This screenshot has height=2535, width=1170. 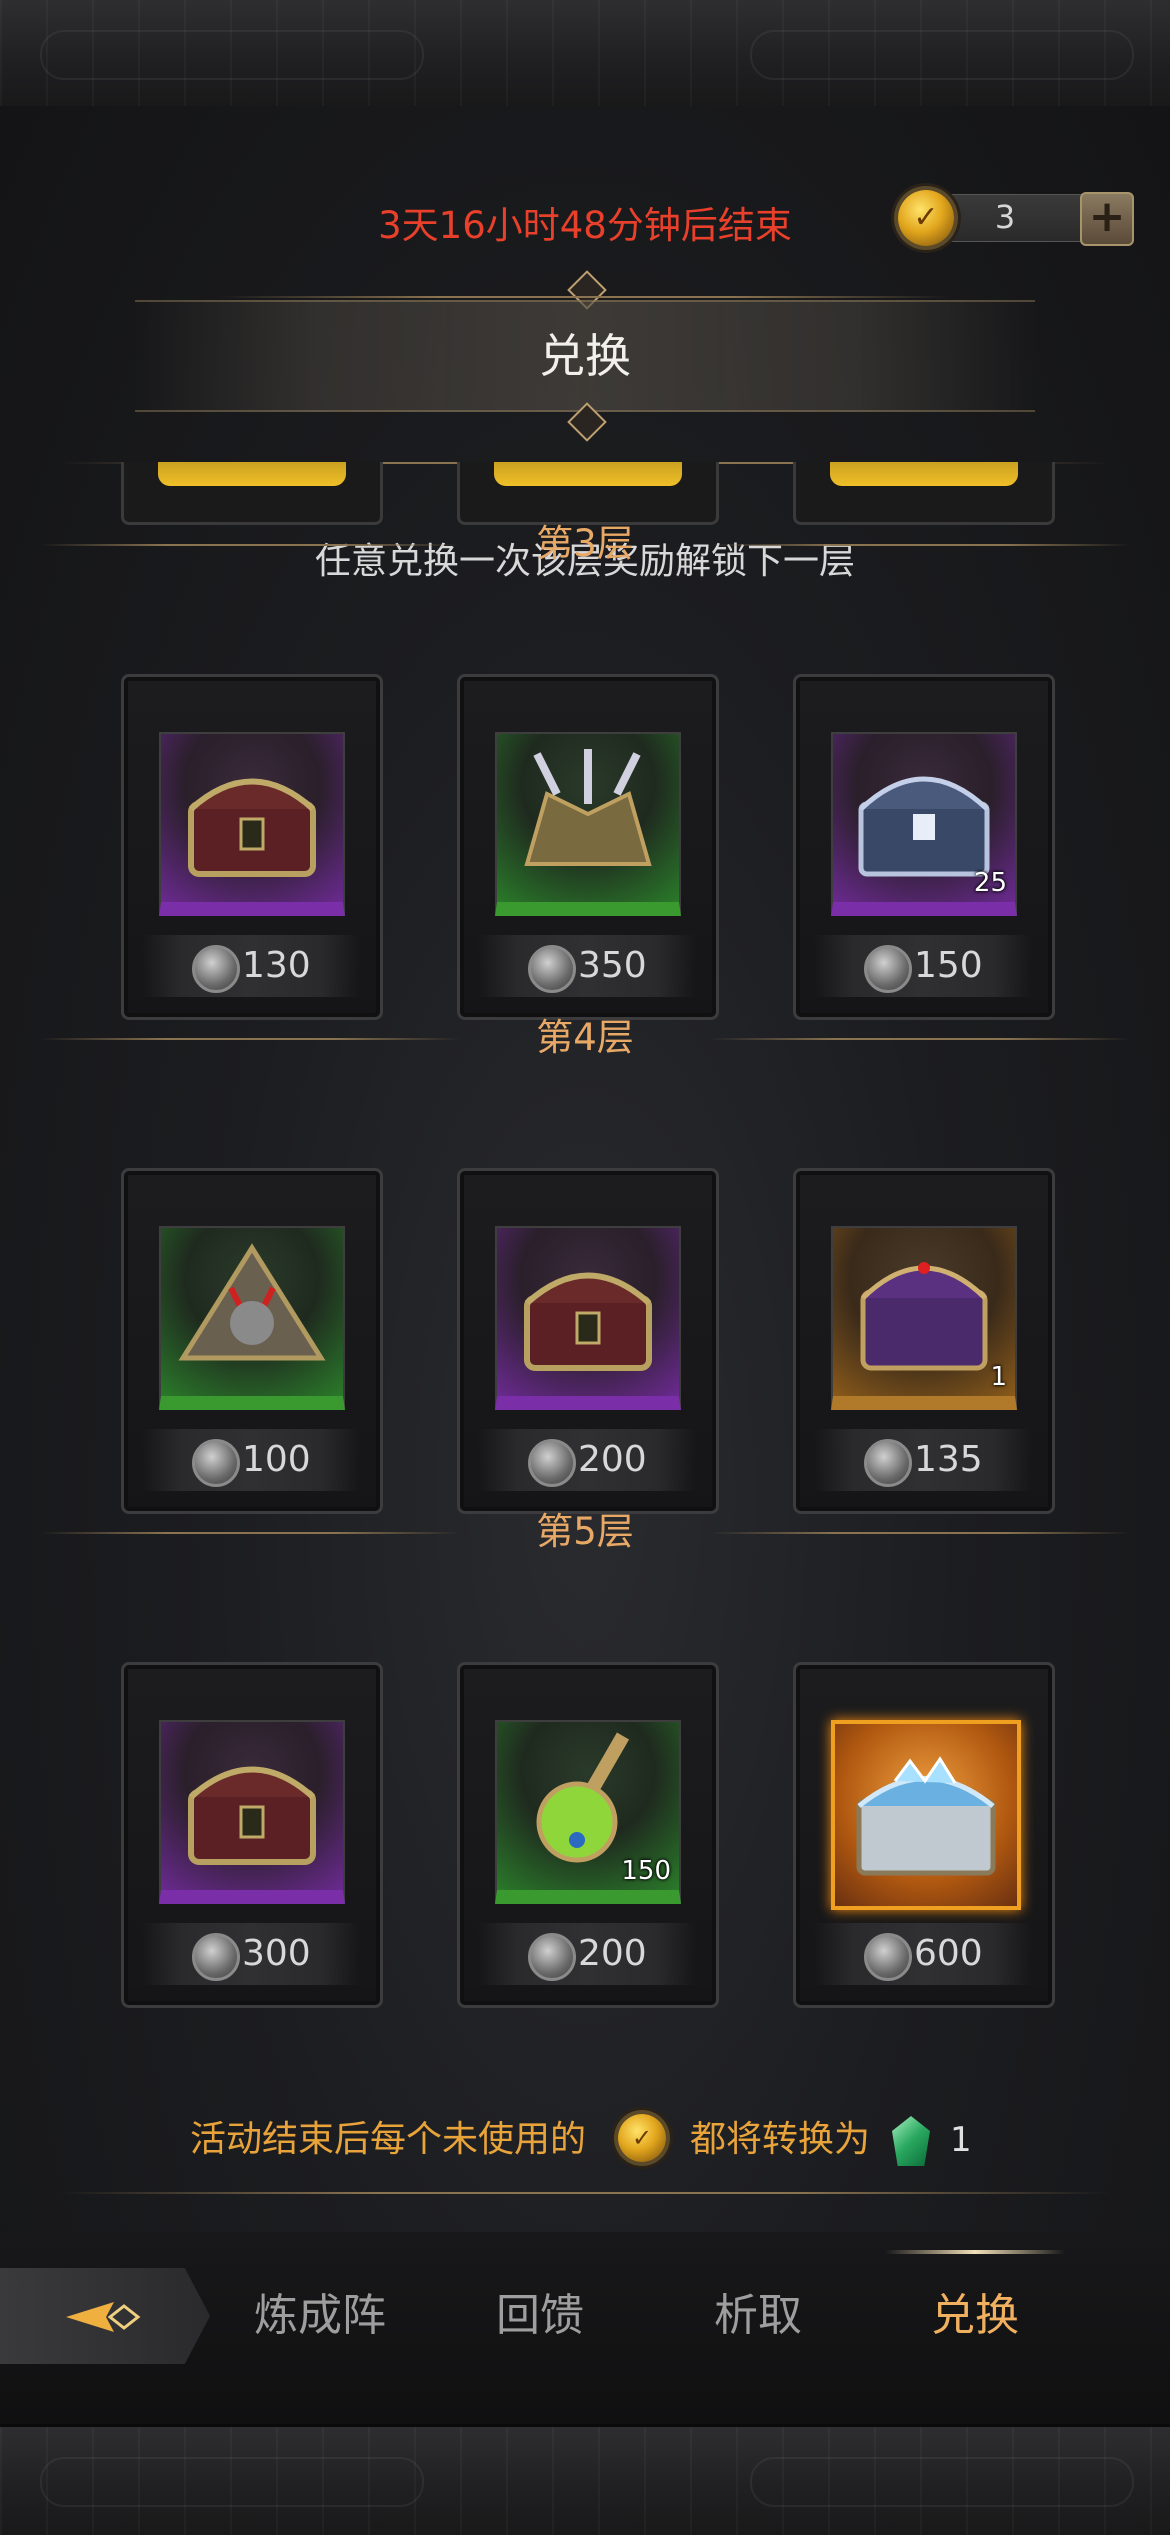 I want to click on reward-card: 600, so click(x=924, y=1835).